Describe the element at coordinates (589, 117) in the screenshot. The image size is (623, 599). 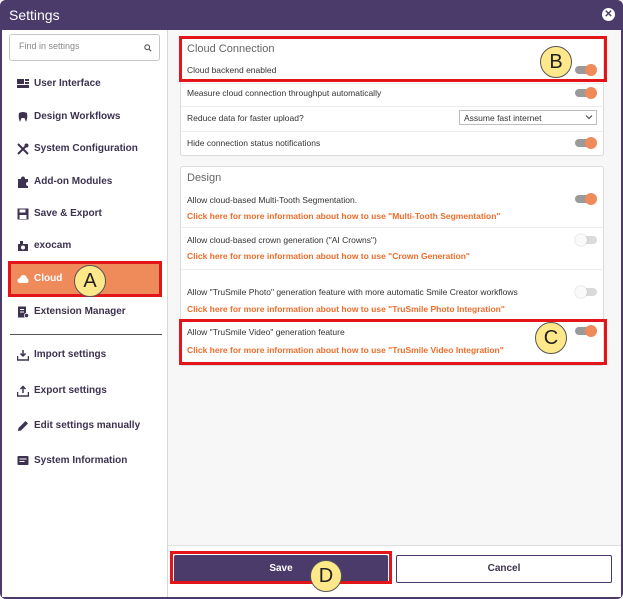
I see `chevron-down-icon` at that location.